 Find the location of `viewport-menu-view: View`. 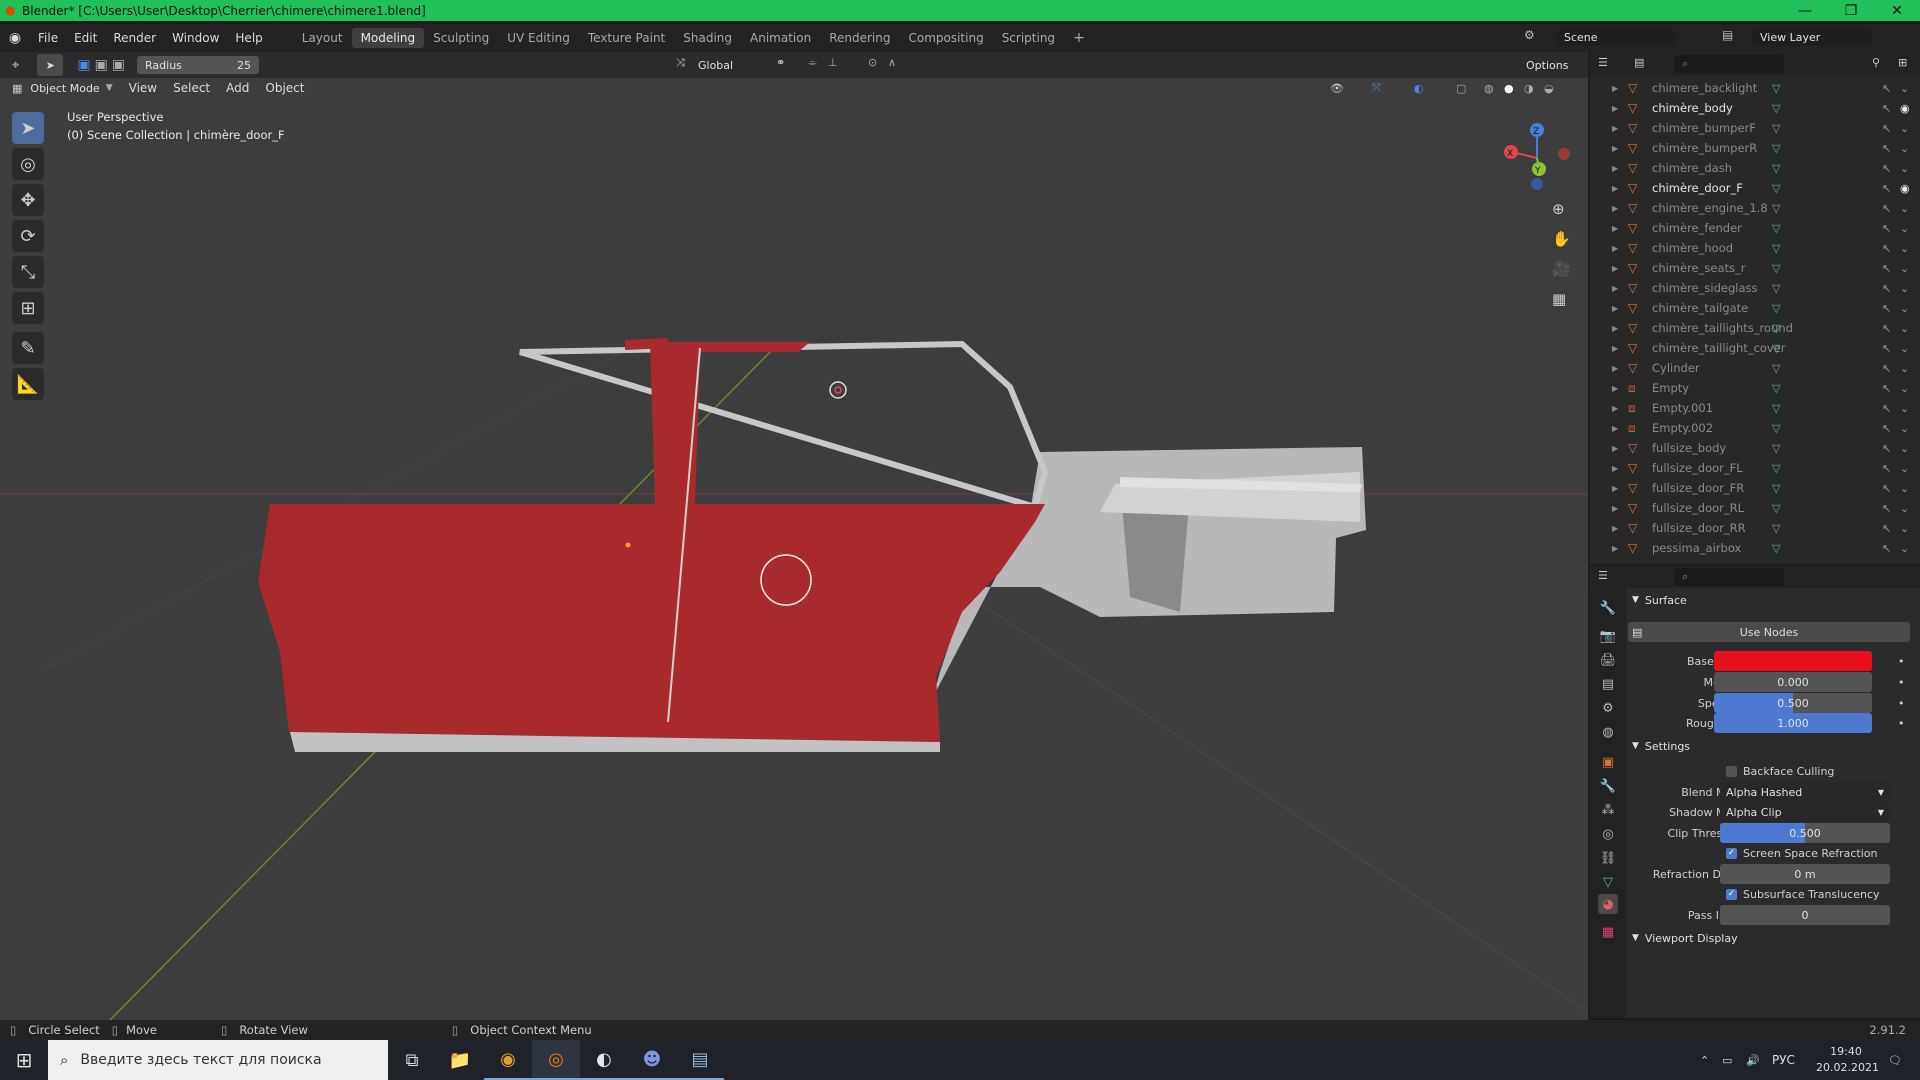

viewport-menu-view: View is located at coordinates (143, 88).